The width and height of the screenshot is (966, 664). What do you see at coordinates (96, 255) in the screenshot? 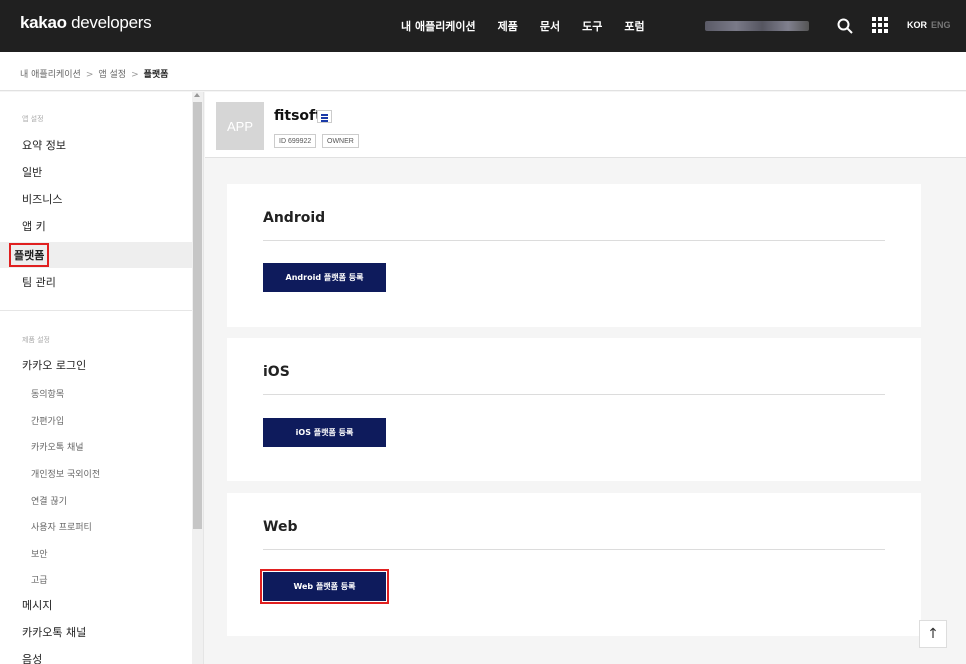
I see `sidebar-item-platform: 플랫폼` at bounding box center [96, 255].